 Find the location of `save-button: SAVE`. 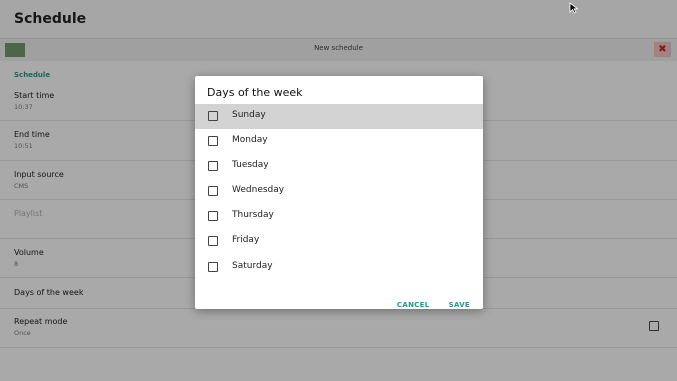

save-button: SAVE is located at coordinates (459, 305).